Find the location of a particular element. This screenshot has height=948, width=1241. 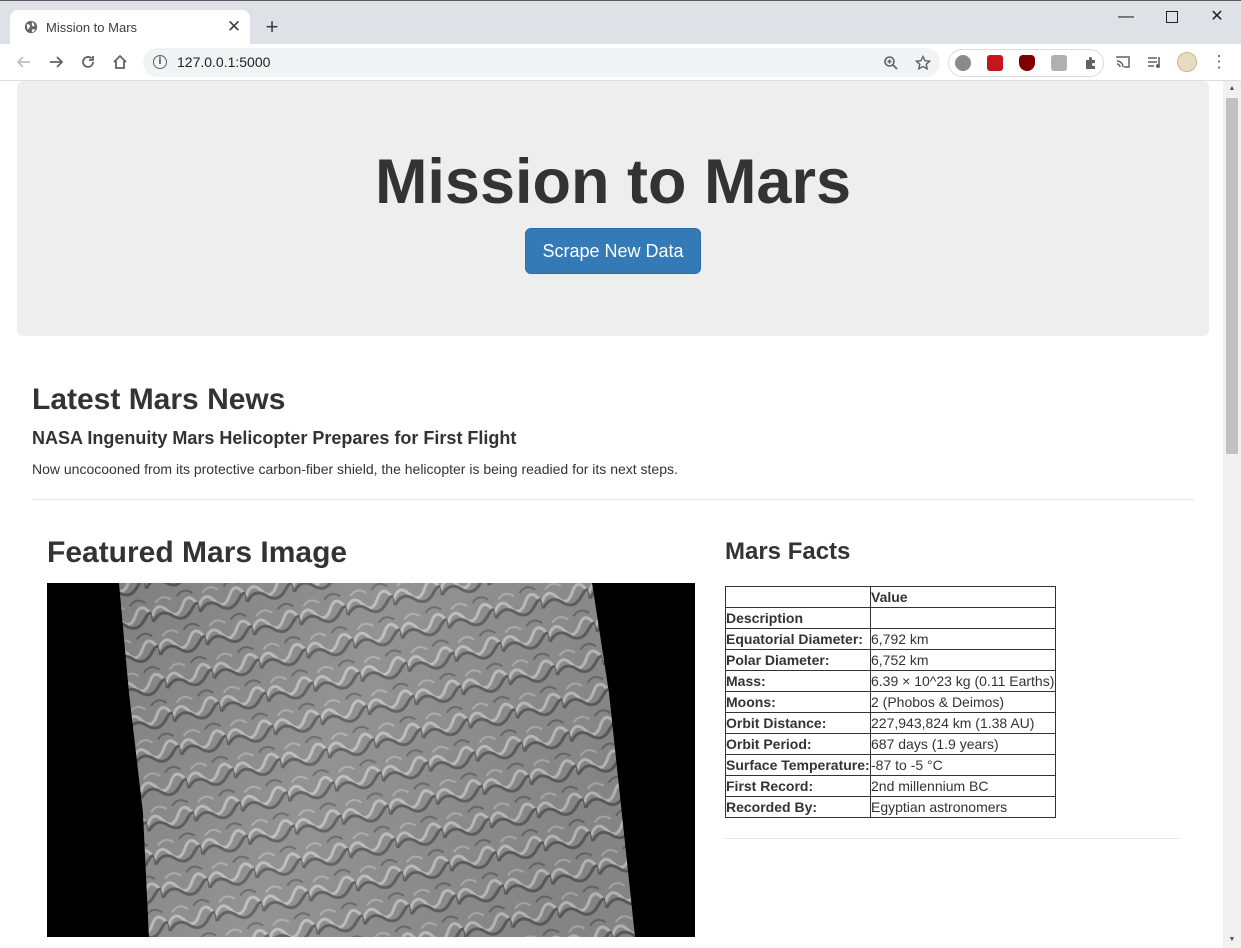

new-tab-button: + is located at coordinates (272, 27).